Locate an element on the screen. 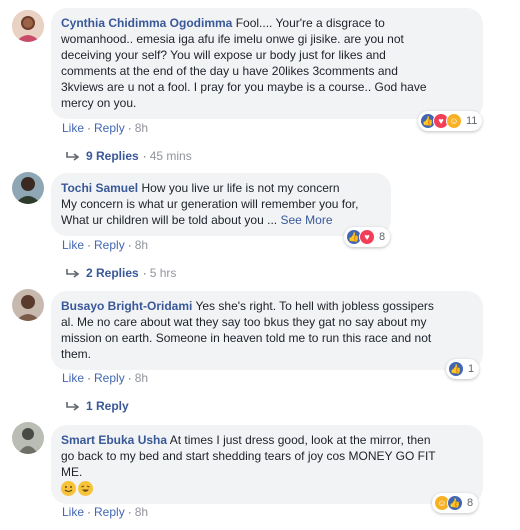  reactions-summary: 👍 ♥ 8 is located at coordinates (367, 237).